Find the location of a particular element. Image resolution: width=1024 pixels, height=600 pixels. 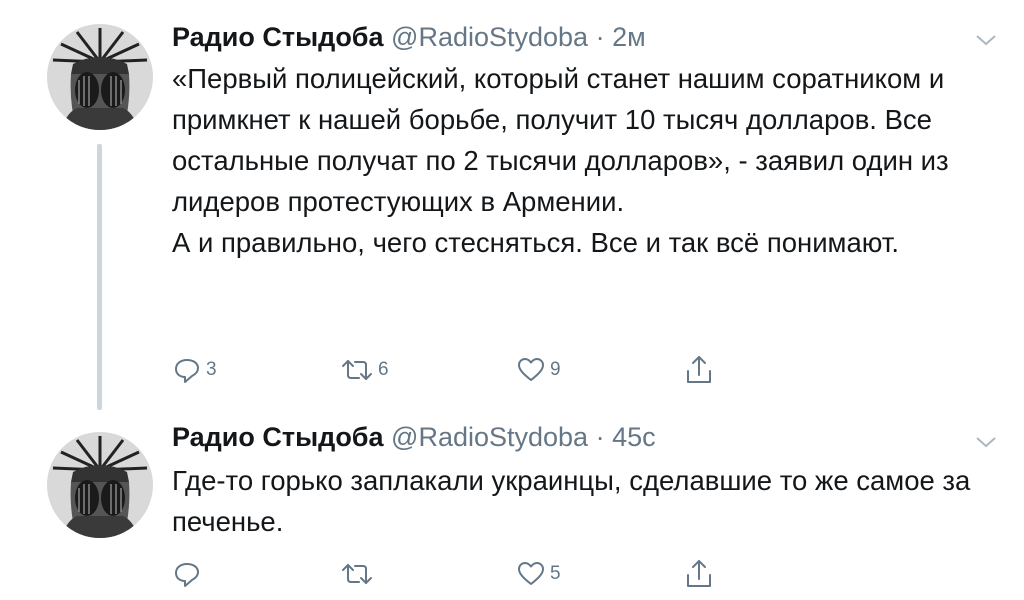

retweet-button: 6 is located at coordinates (364, 370).